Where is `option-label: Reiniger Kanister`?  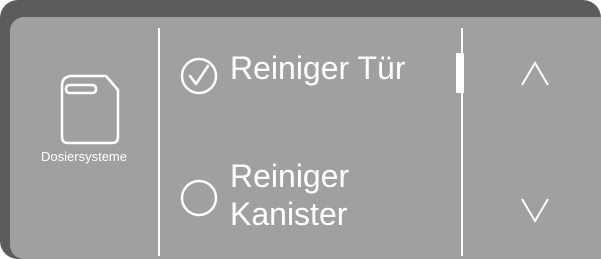
option-label: Reiniger Kanister is located at coordinates (289, 195).